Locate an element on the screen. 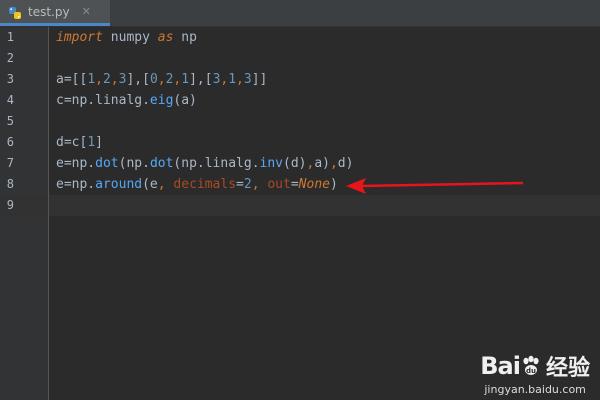  code-token: as is located at coordinates (165, 37).